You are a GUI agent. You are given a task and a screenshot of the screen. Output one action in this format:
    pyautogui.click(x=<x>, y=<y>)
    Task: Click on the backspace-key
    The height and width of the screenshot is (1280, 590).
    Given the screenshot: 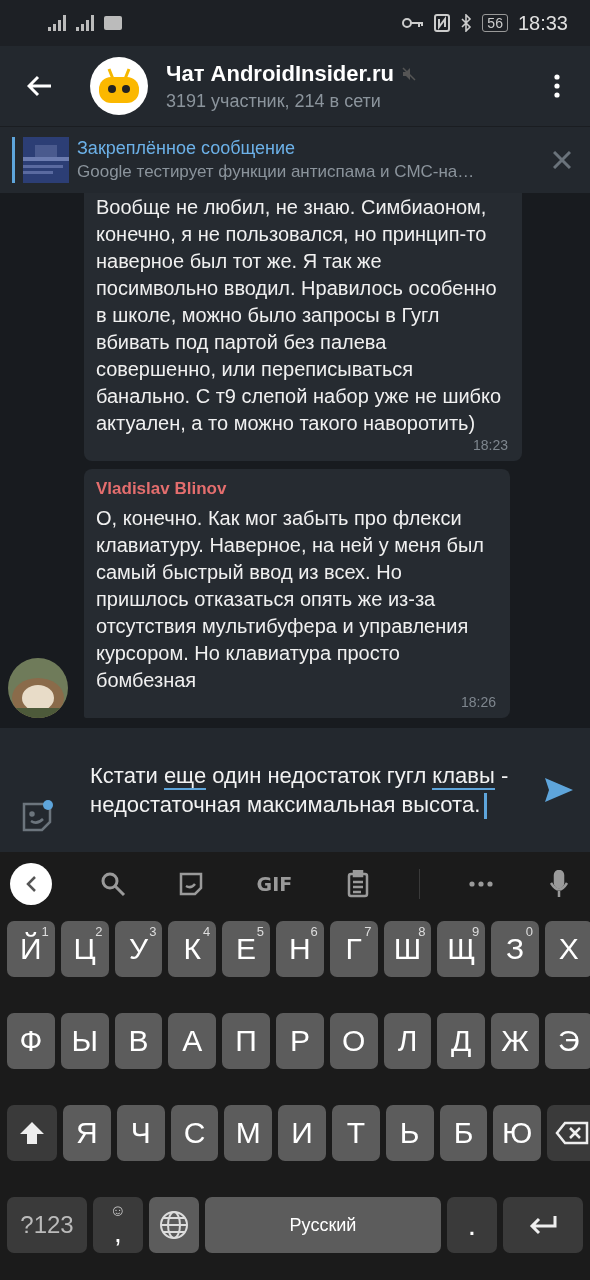 What is the action you would take?
    pyautogui.click(x=568, y=1133)
    